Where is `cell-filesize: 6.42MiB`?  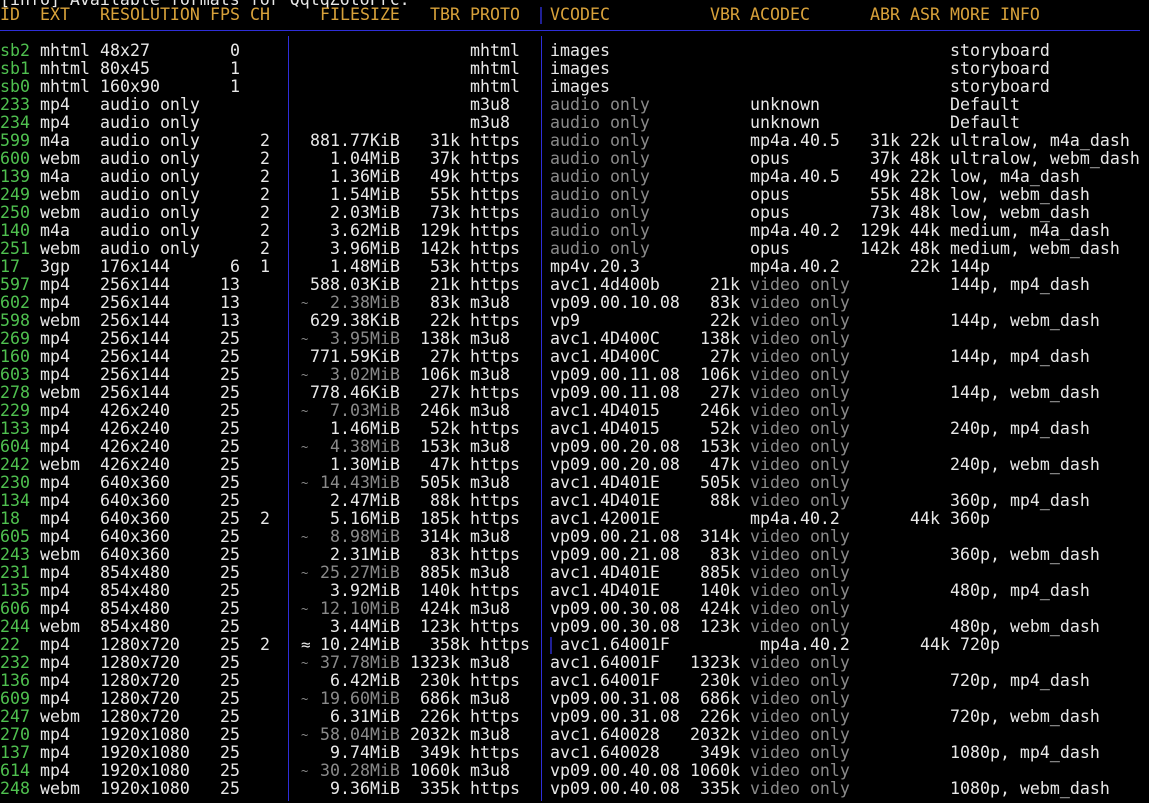
cell-filesize: 6.42MiB is located at coordinates (365, 680).